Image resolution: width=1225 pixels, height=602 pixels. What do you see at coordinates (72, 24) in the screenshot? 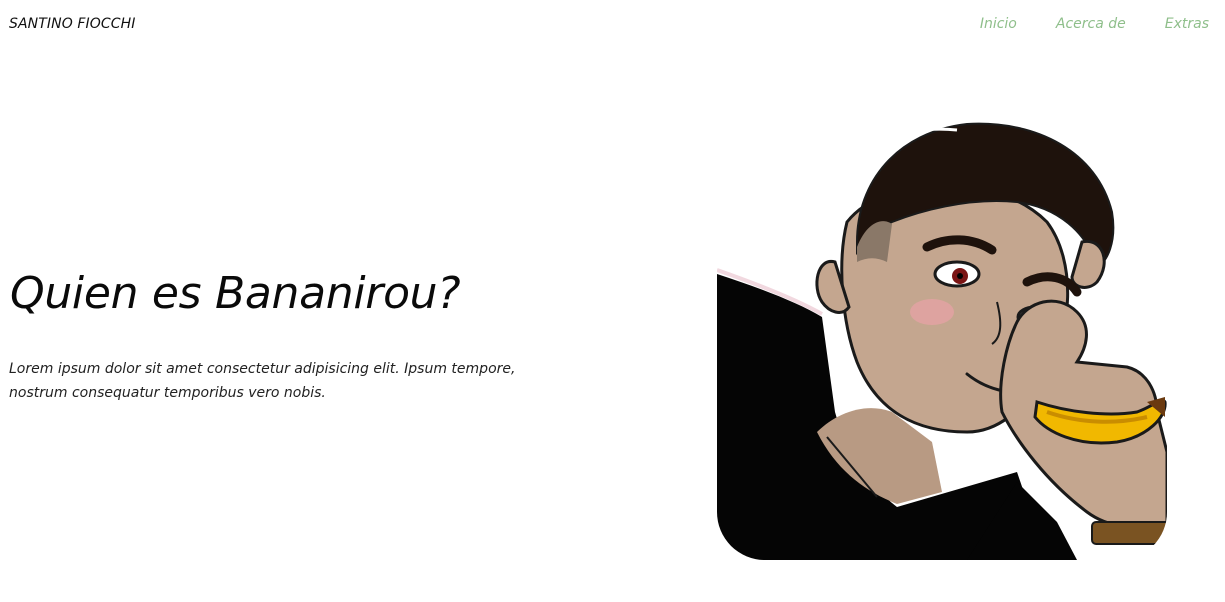
I see `site-brand: SANTINO FIOCCHI` at bounding box center [72, 24].